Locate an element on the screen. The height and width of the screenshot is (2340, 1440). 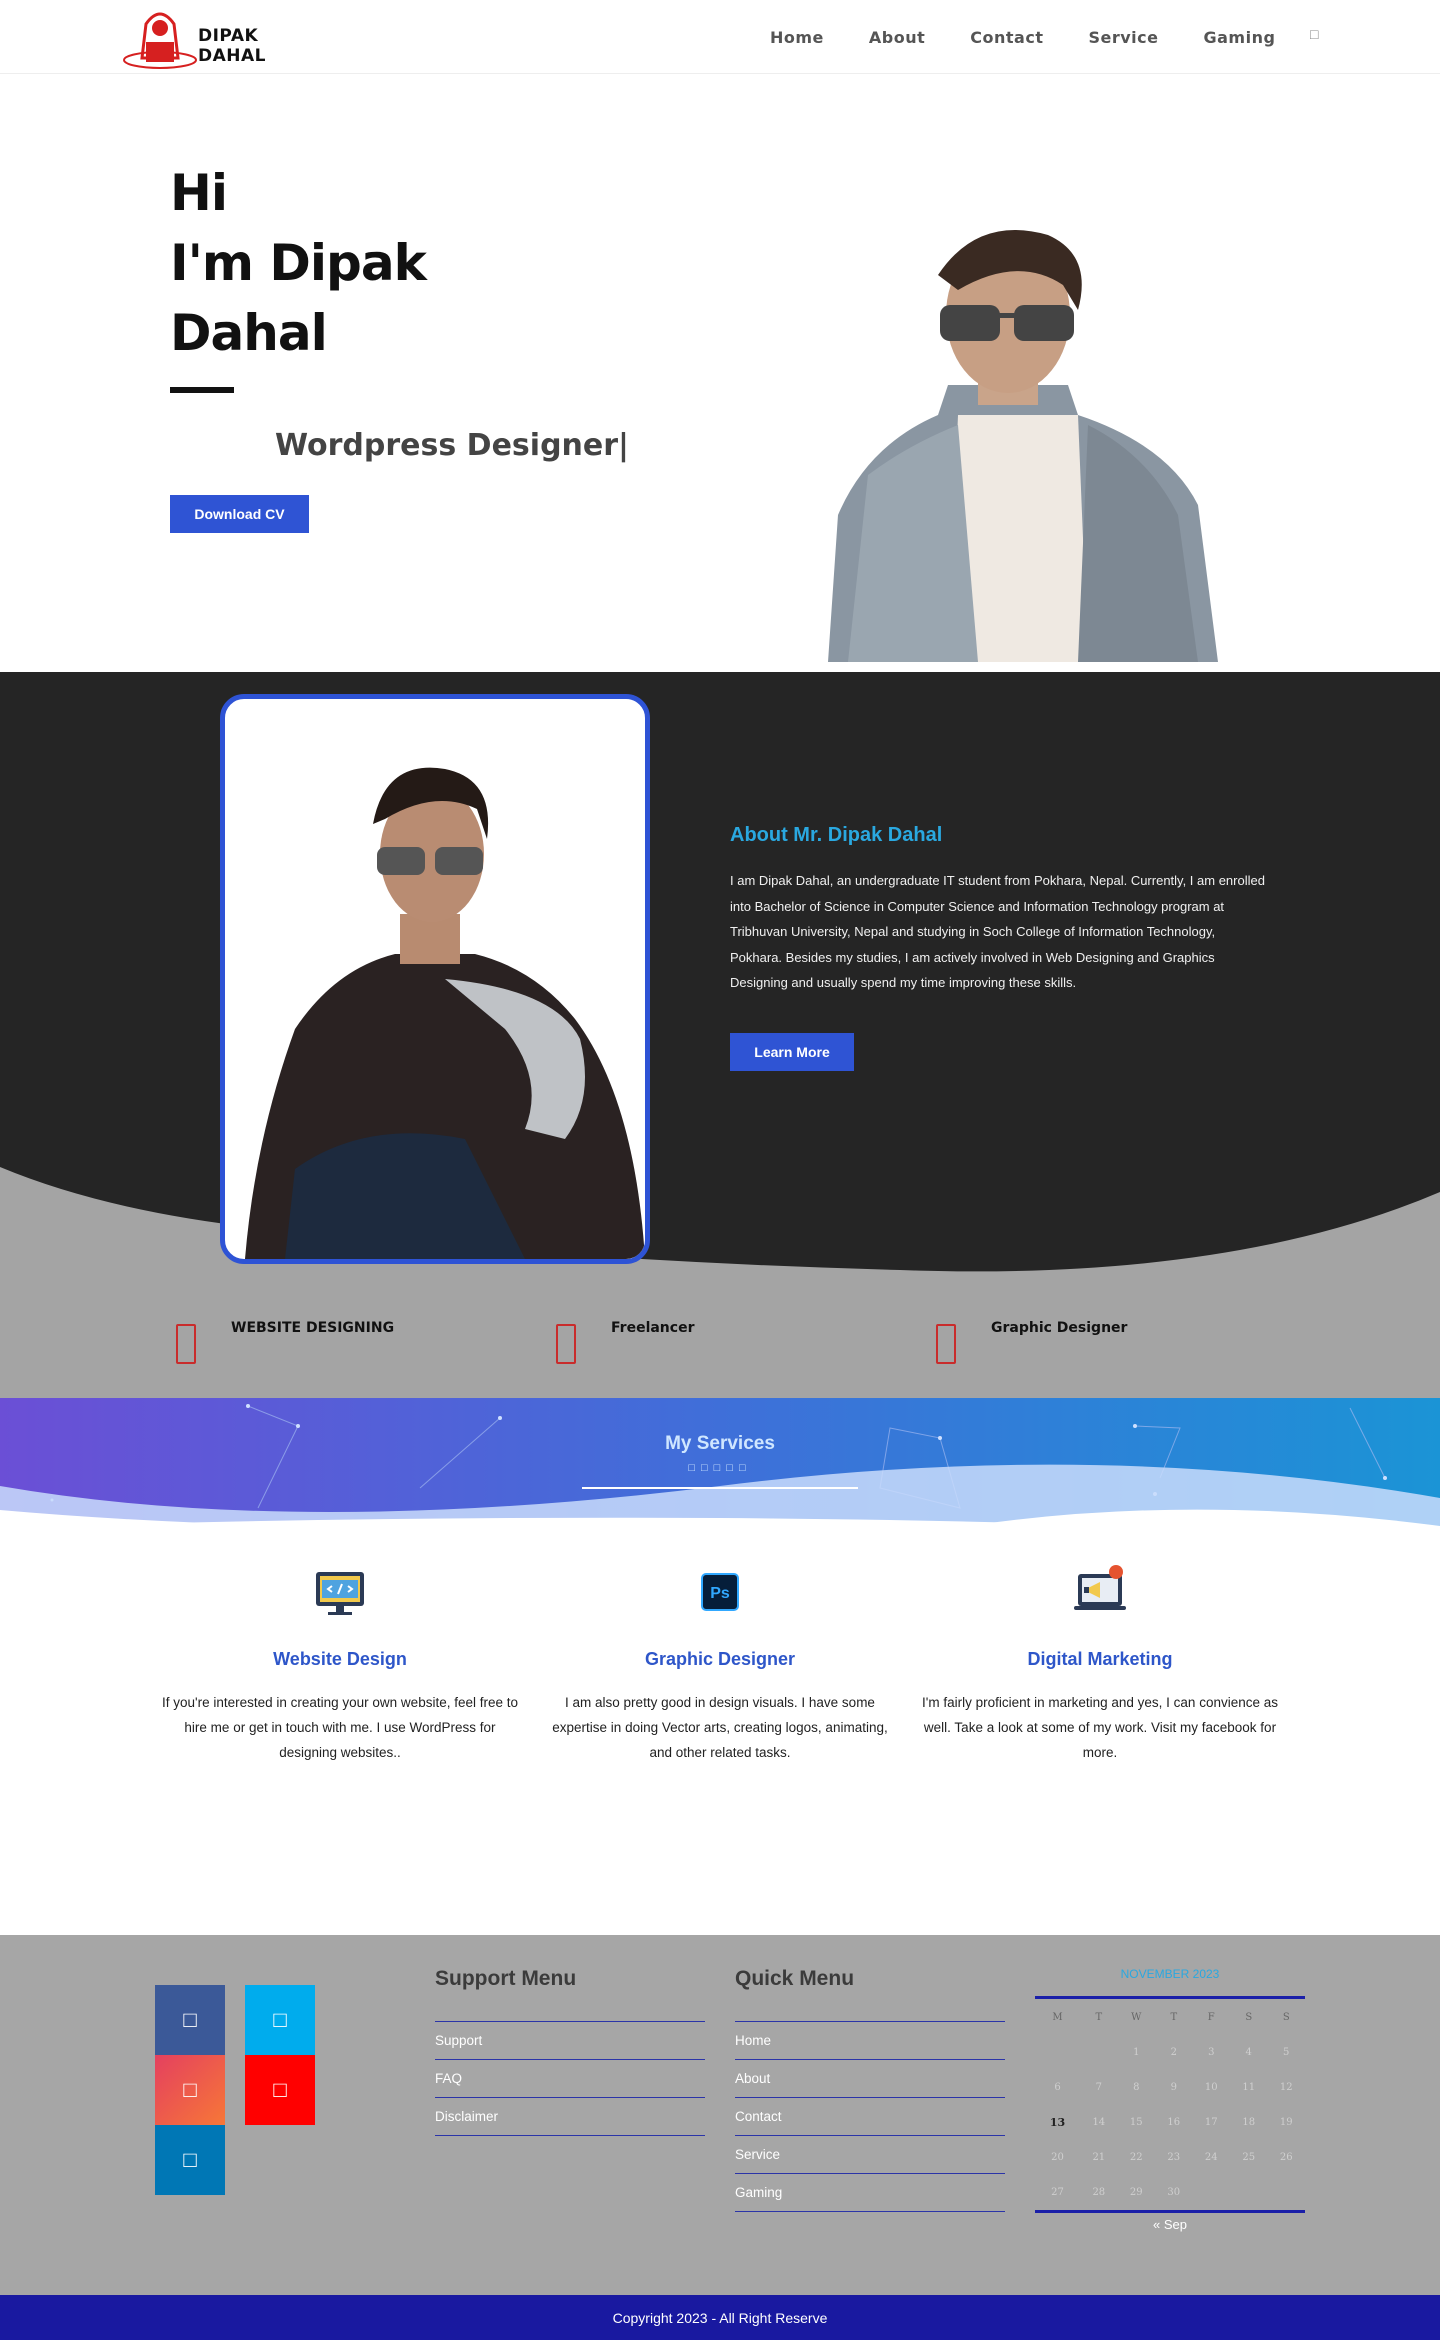
calendar-day: 7 is located at coordinates (1098, 2087).